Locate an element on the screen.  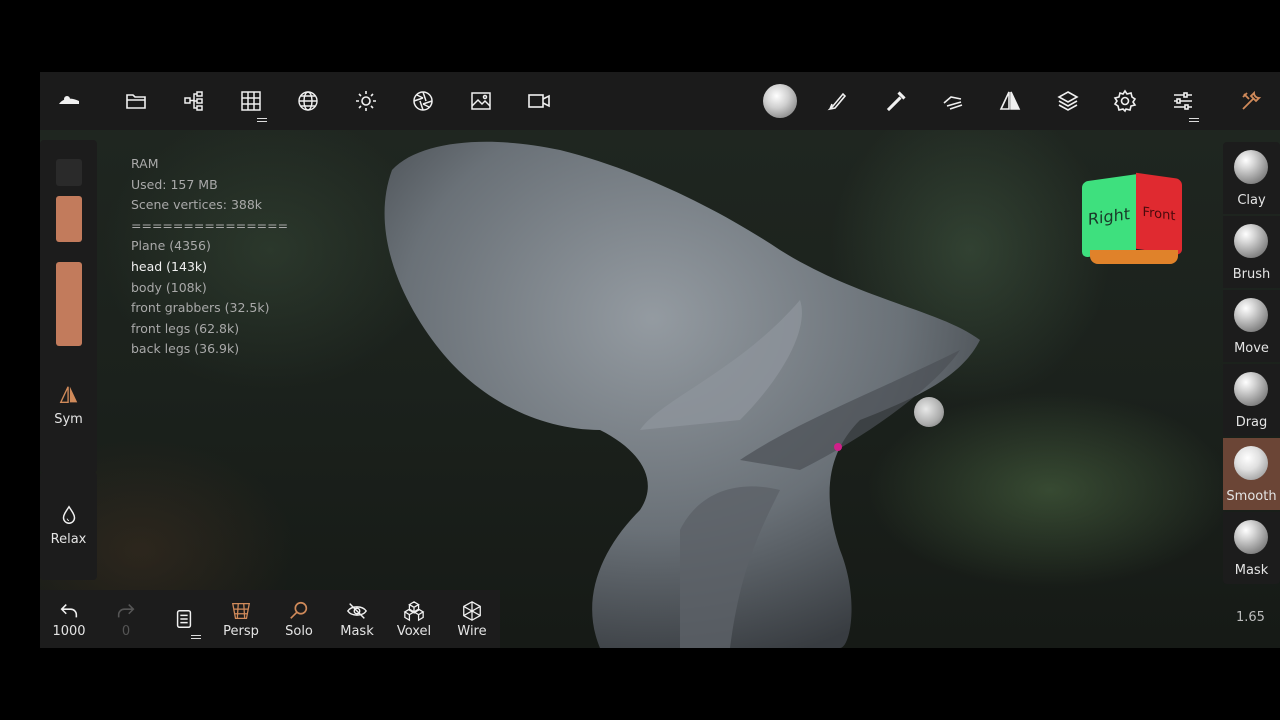
tool-mask: Mask is located at coordinates (1251, 548).